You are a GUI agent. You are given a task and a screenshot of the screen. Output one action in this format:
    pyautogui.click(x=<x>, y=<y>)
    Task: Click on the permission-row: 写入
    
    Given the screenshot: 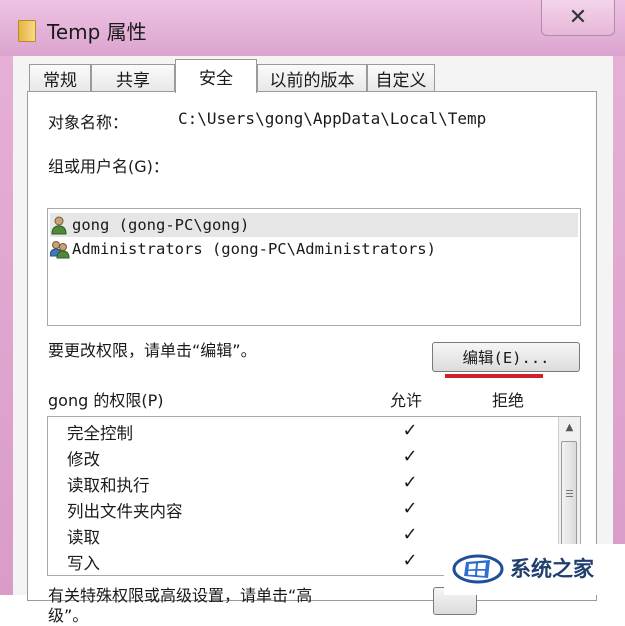 What is the action you would take?
    pyautogui.click(x=83, y=562)
    